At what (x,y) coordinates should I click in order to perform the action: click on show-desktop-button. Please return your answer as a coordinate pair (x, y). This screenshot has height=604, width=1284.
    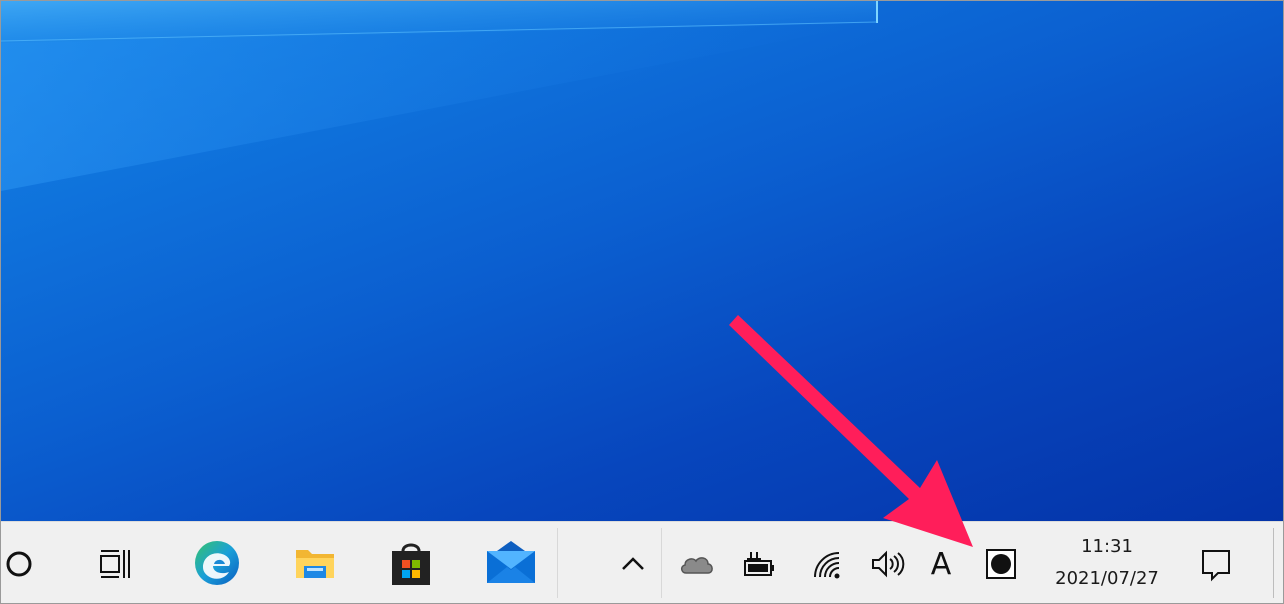
    Looking at the image, I should click on (1273, 563).